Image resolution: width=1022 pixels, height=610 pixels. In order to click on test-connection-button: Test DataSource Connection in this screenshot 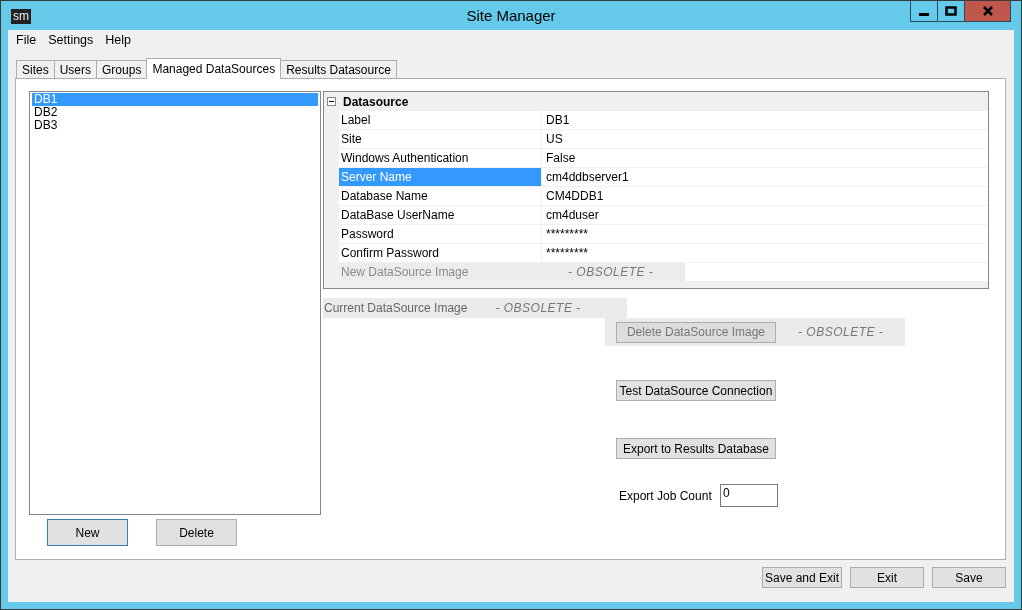, I will do `click(696, 390)`.